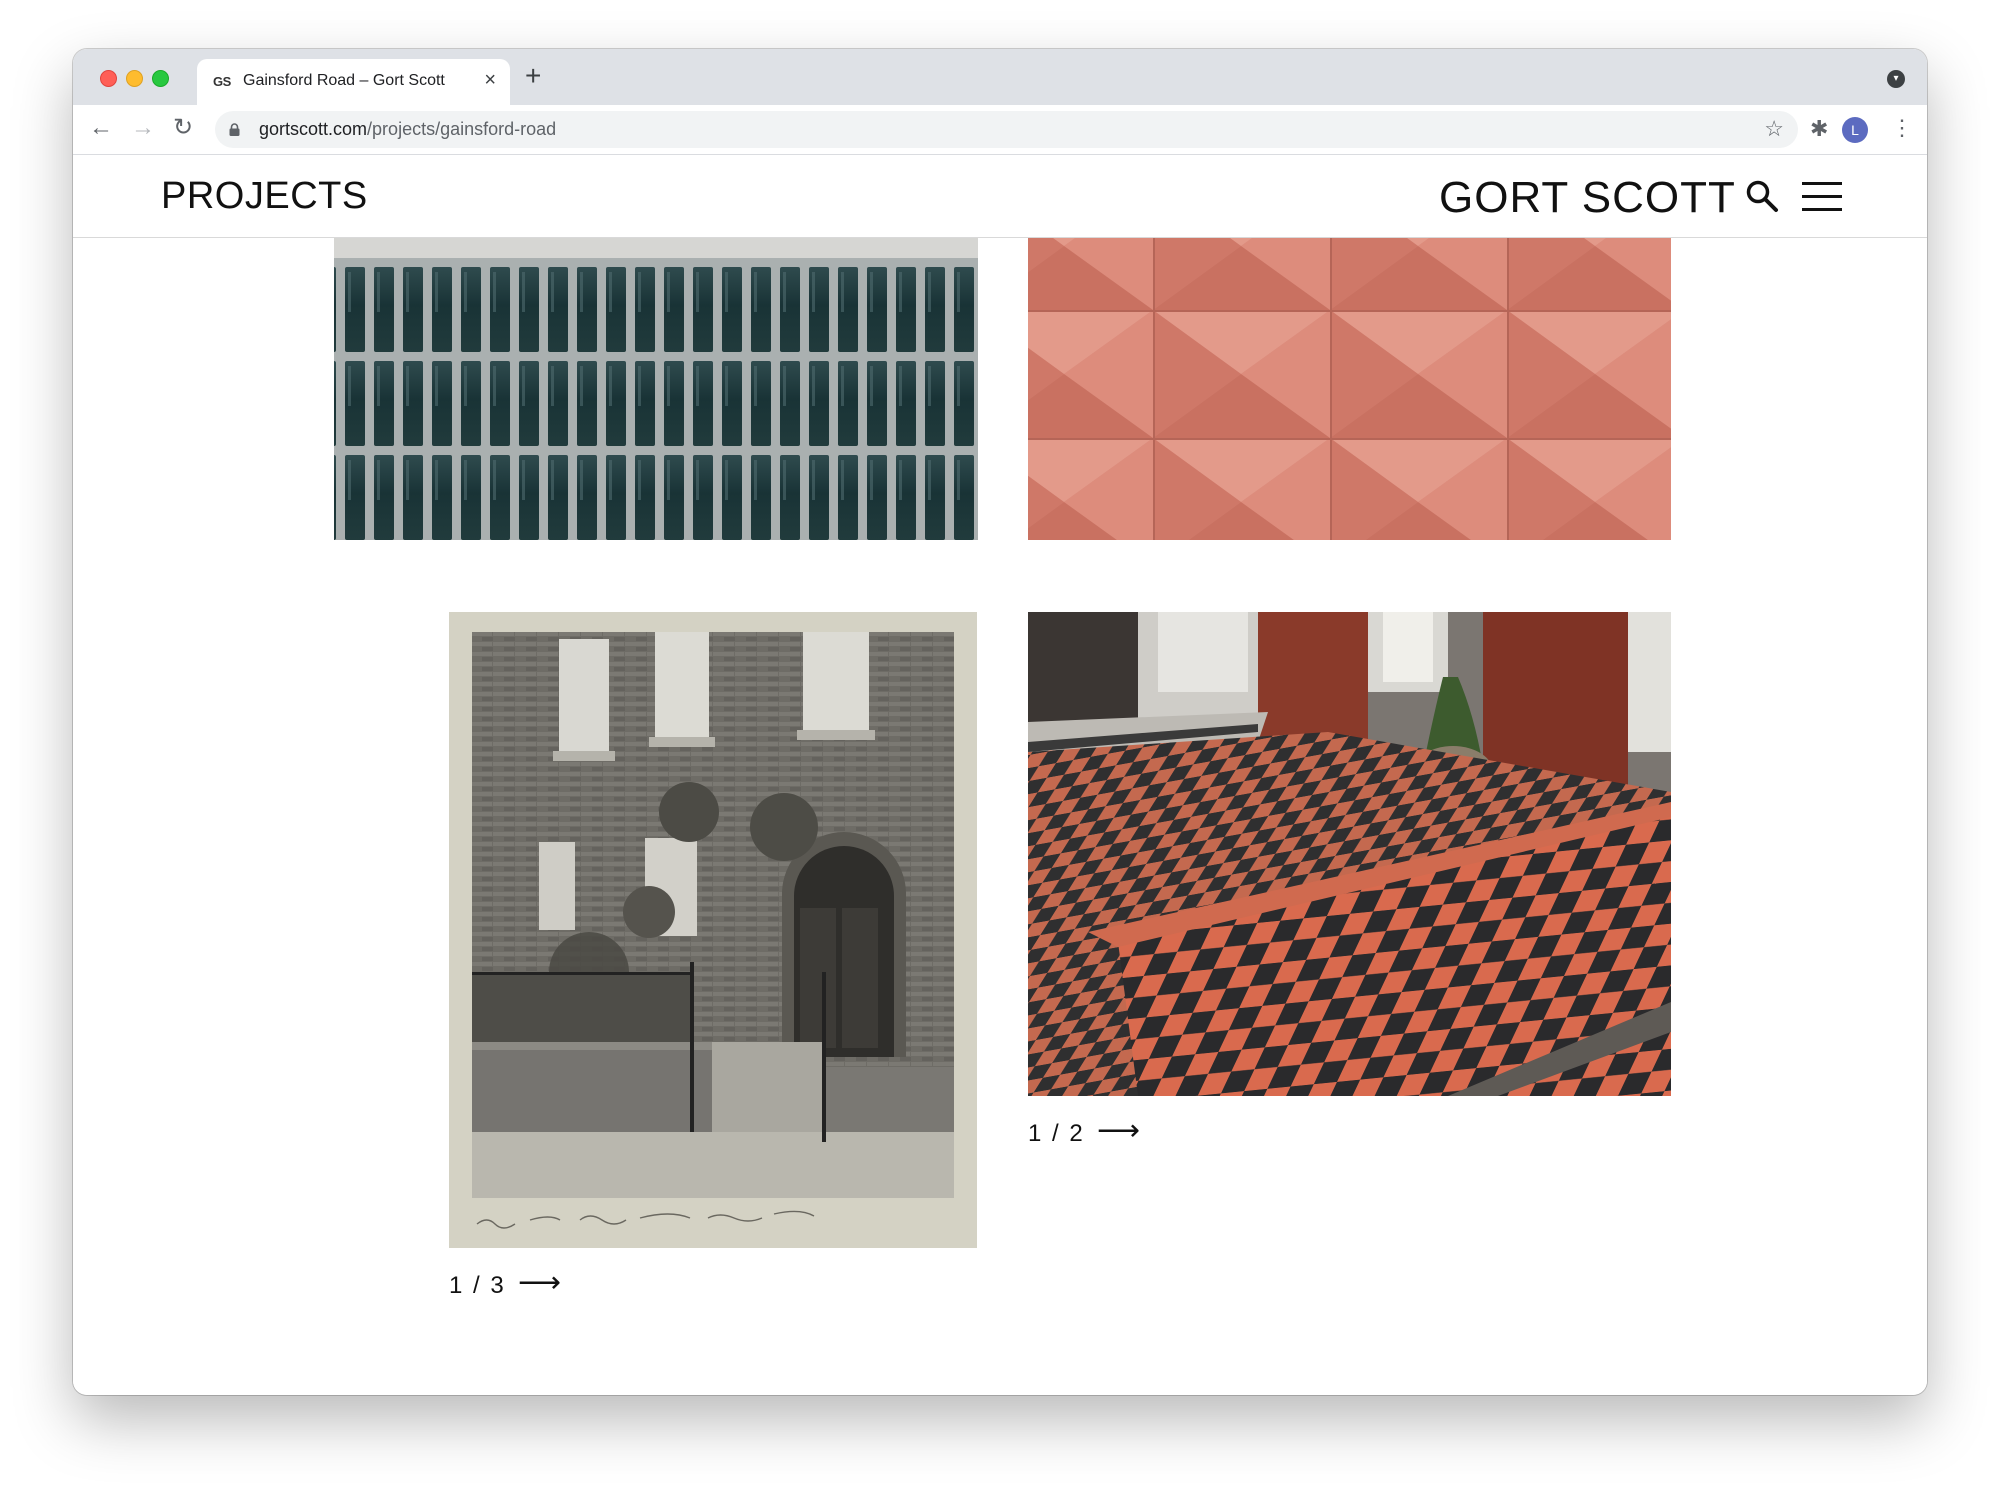 This screenshot has height=1491, width=2000. I want to click on tiles-illustration, so click(1349, 854).